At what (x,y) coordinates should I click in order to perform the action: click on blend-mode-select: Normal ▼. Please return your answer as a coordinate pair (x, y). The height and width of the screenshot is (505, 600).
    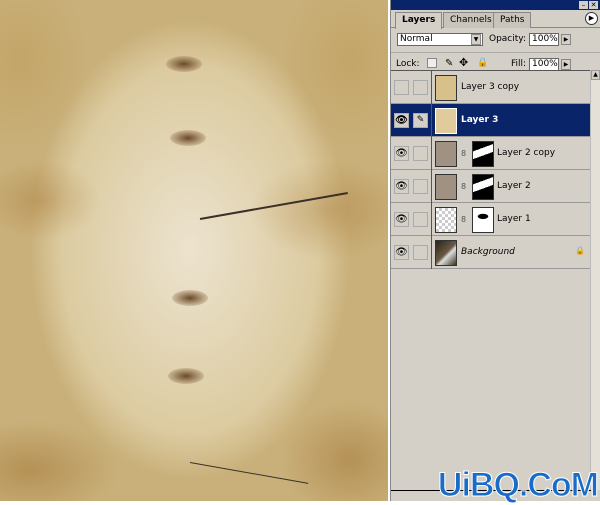
    Looking at the image, I should click on (440, 39).